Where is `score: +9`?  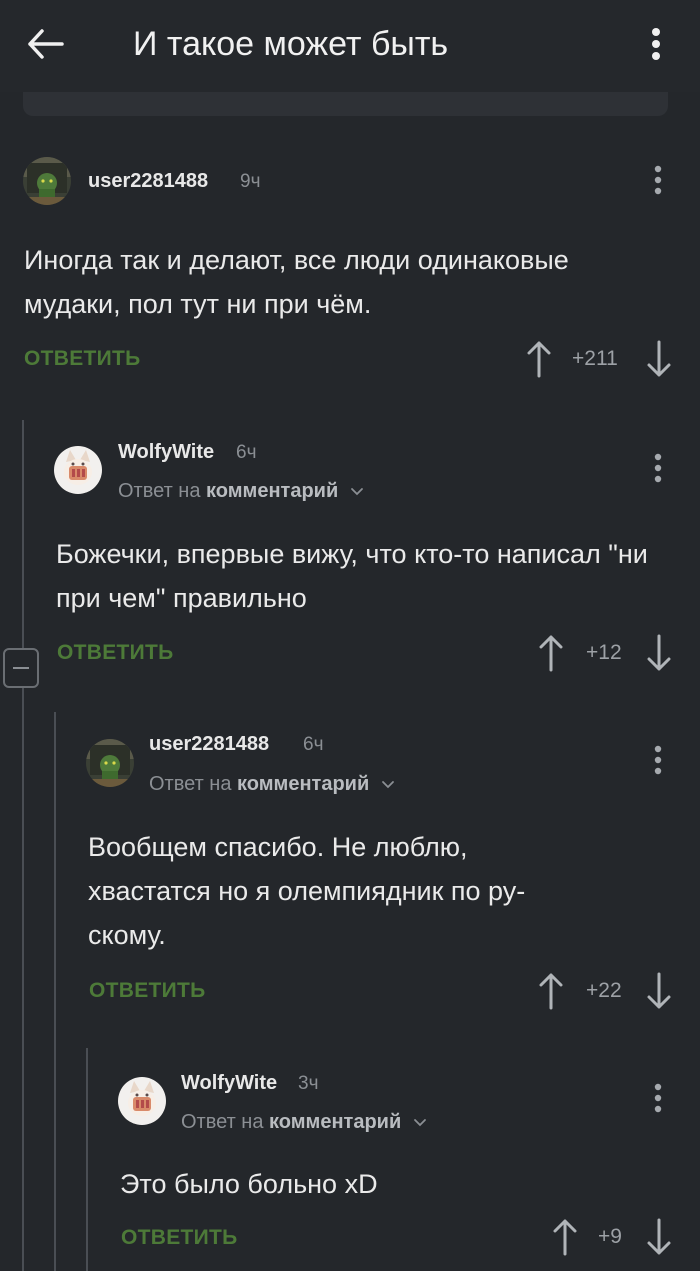
score: +9 is located at coordinates (610, 1236).